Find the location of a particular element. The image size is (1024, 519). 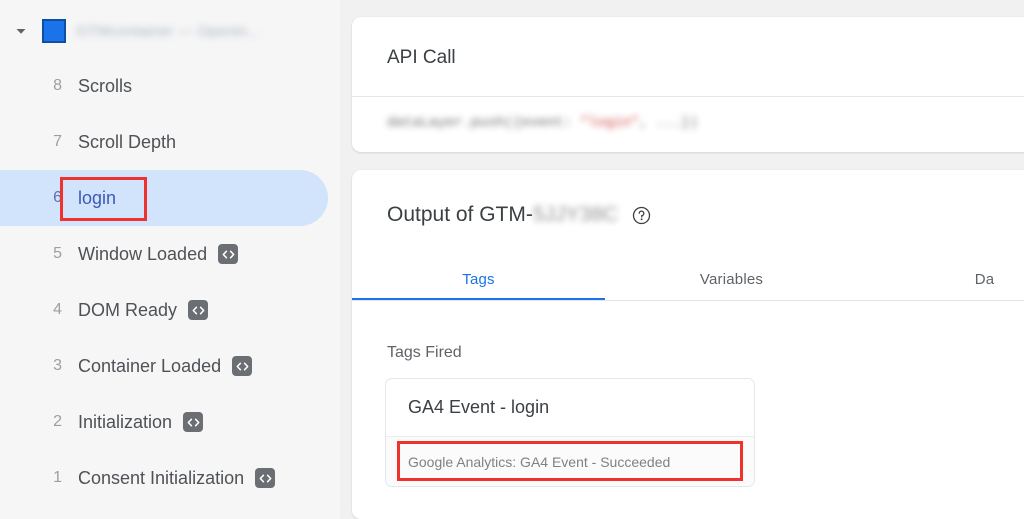

event-row: 2 Initialization is located at coordinates (170, 422).